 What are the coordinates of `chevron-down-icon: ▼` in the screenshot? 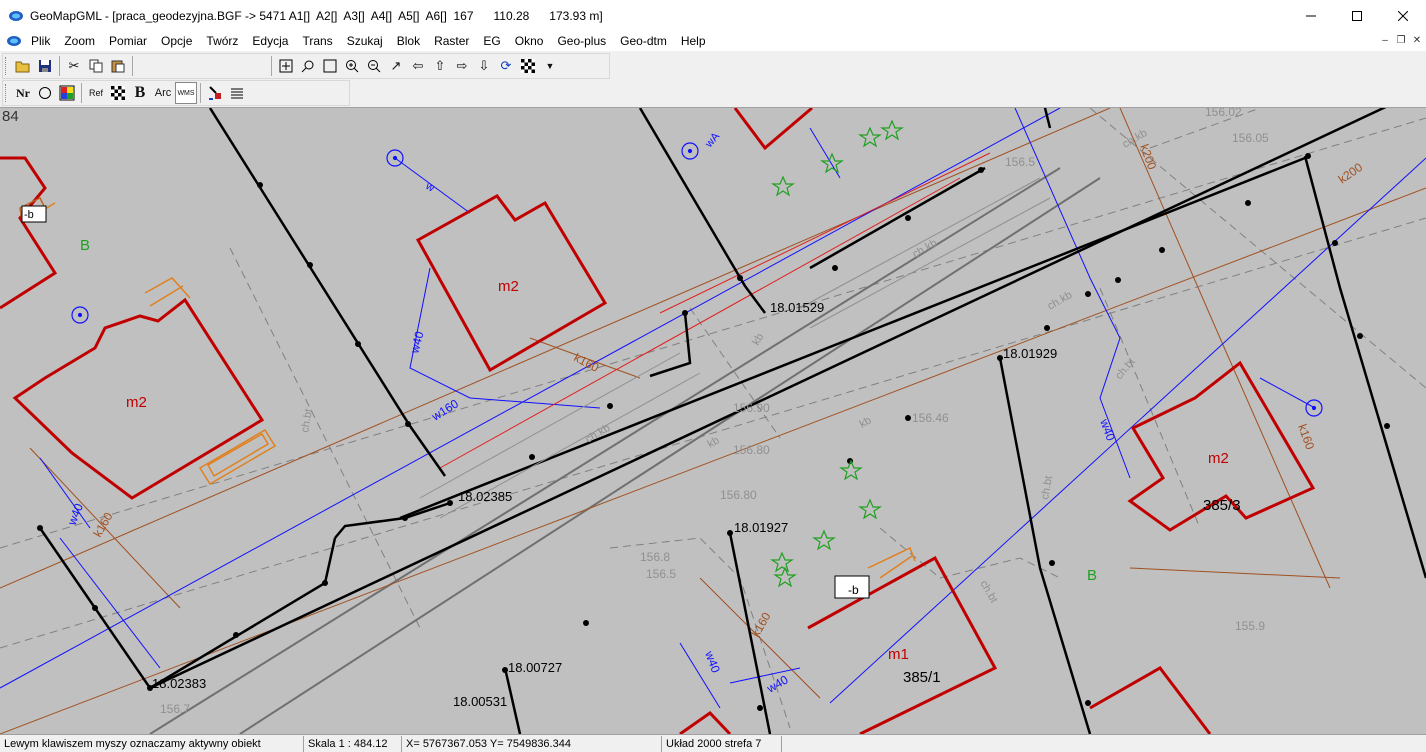 It's located at (550, 66).